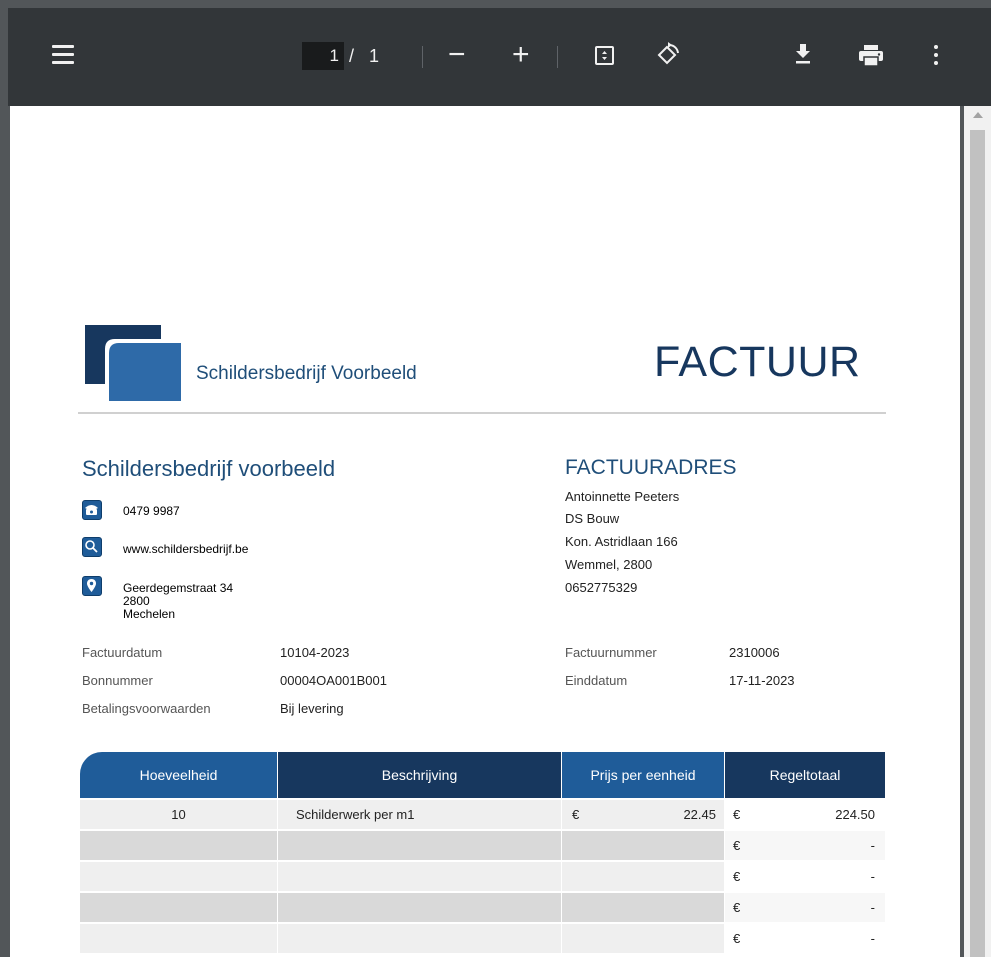  I want to click on meta-label: Factuurdatum, so click(122, 652).